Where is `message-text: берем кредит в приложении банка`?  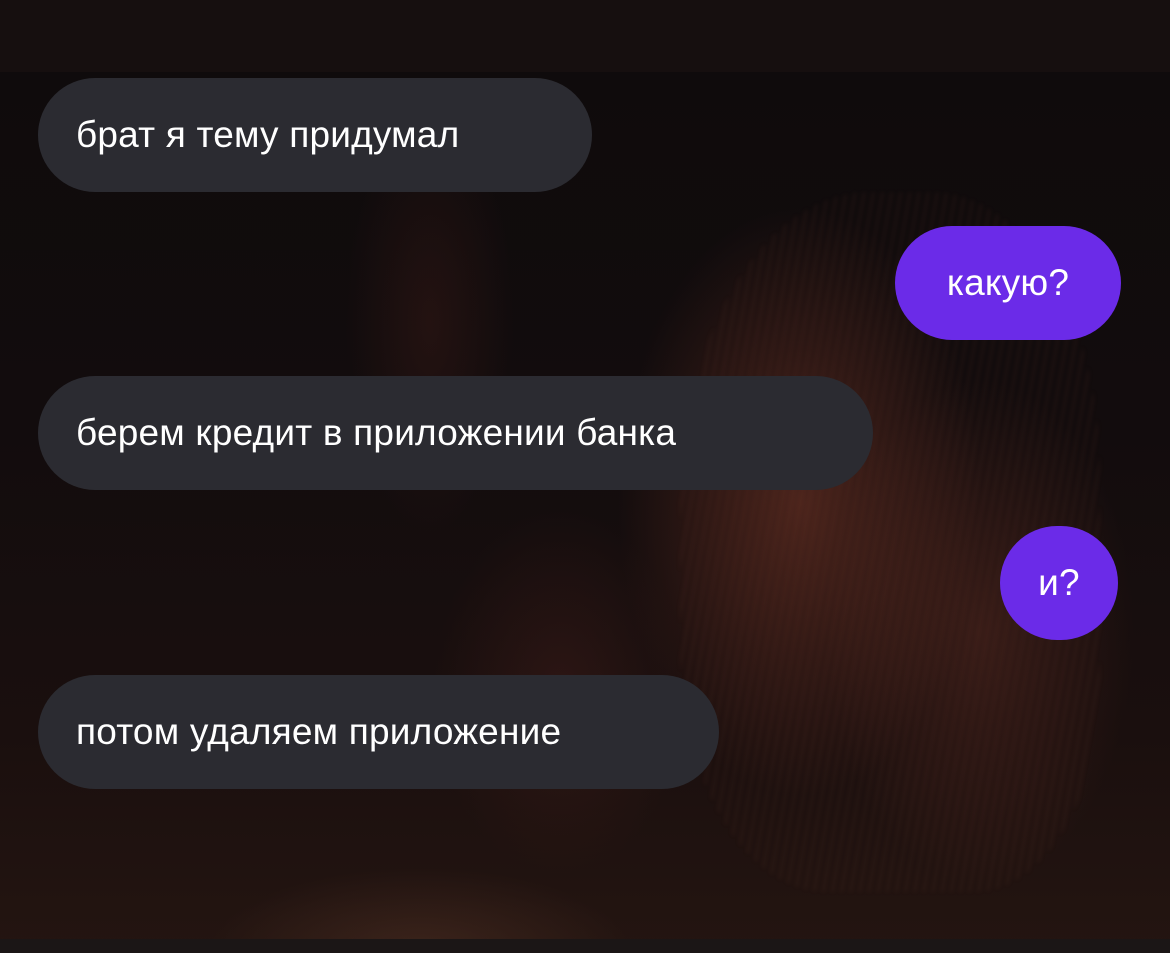
message-text: берем кредит в приложении банка is located at coordinates (376, 432).